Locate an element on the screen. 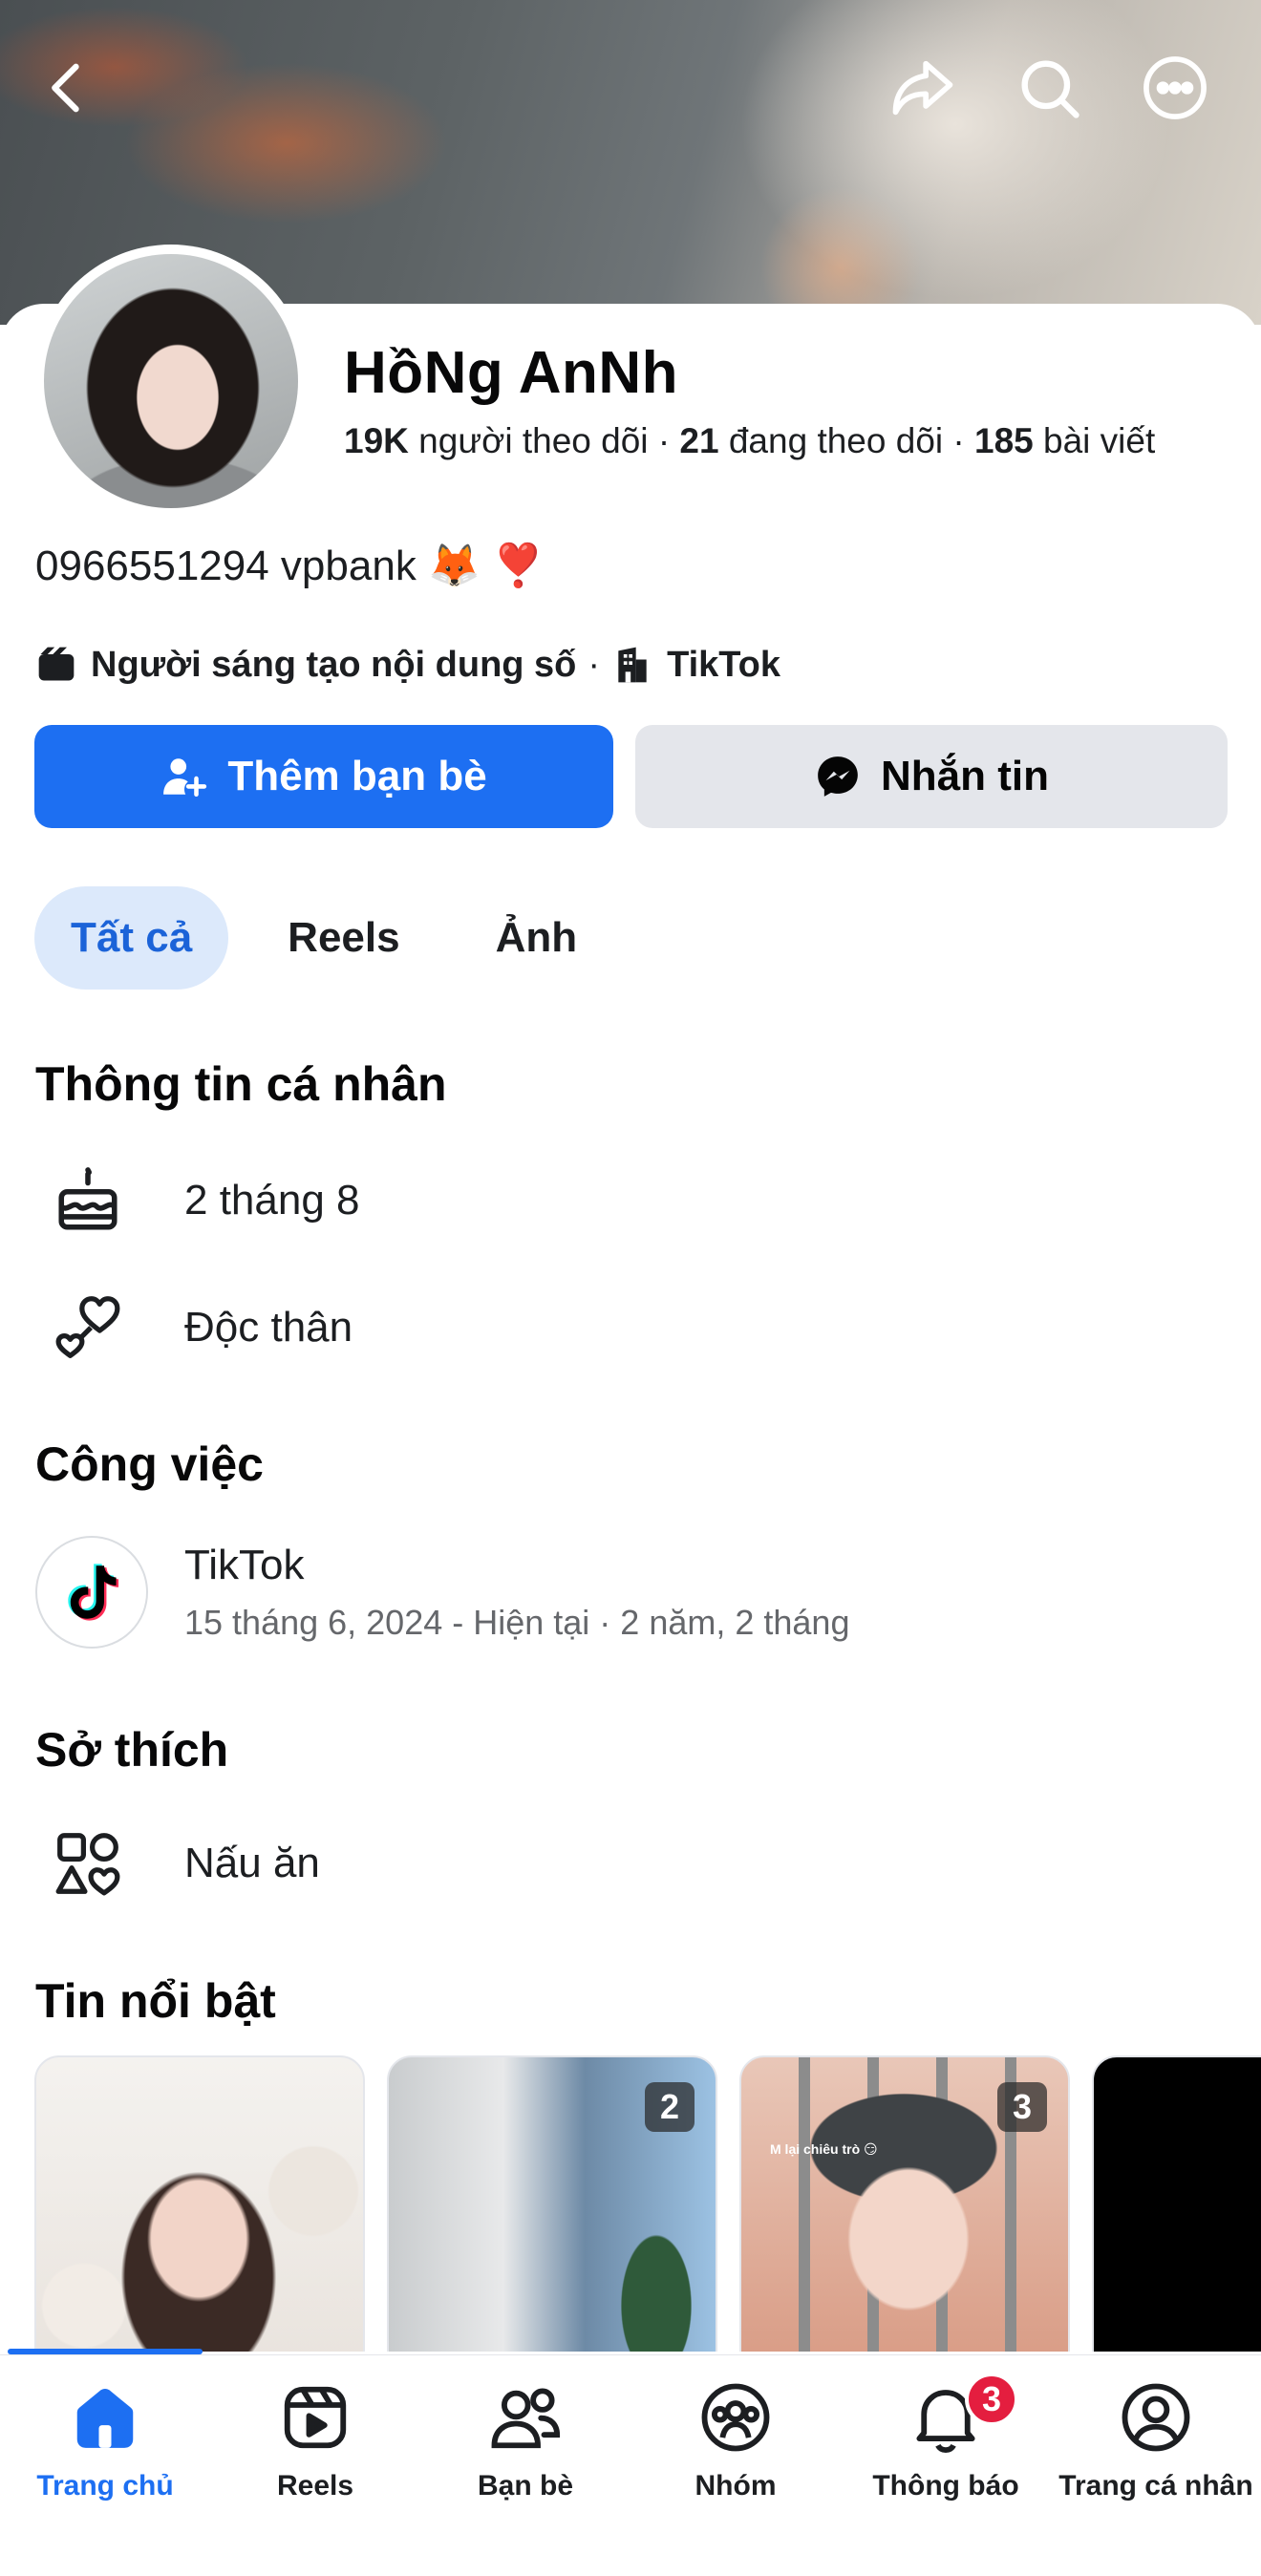 The width and height of the screenshot is (1261, 2576). profile-category: Người sáng tạo nội dung số is located at coordinates (334, 664).